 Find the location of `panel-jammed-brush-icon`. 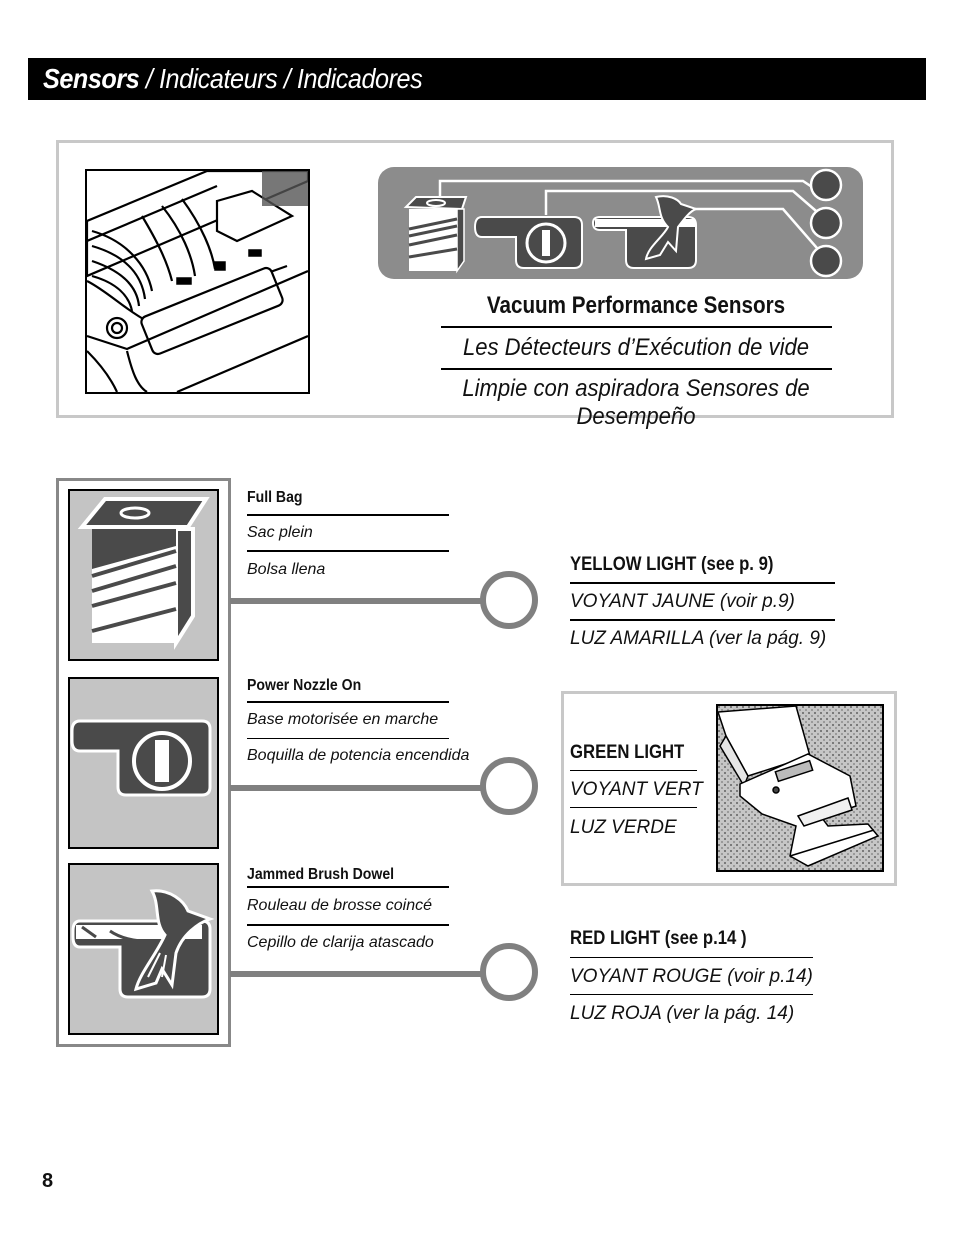

panel-jammed-brush-icon is located at coordinates (645, 232).